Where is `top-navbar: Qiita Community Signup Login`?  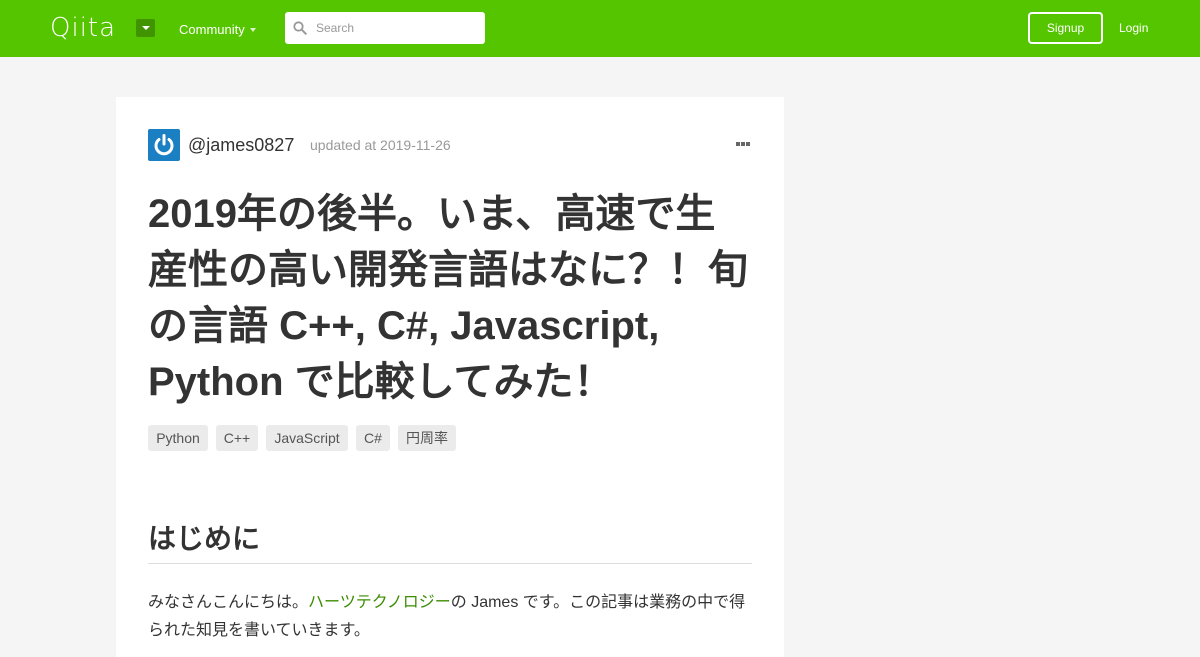 top-navbar: Qiita Community Signup Login is located at coordinates (600, 28).